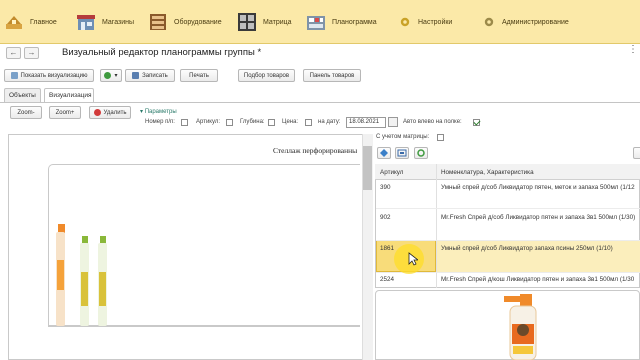 The width and height of the screenshot is (640, 360). What do you see at coordinates (14, 75) in the screenshot?
I see `visualization-icon` at bounding box center [14, 75].